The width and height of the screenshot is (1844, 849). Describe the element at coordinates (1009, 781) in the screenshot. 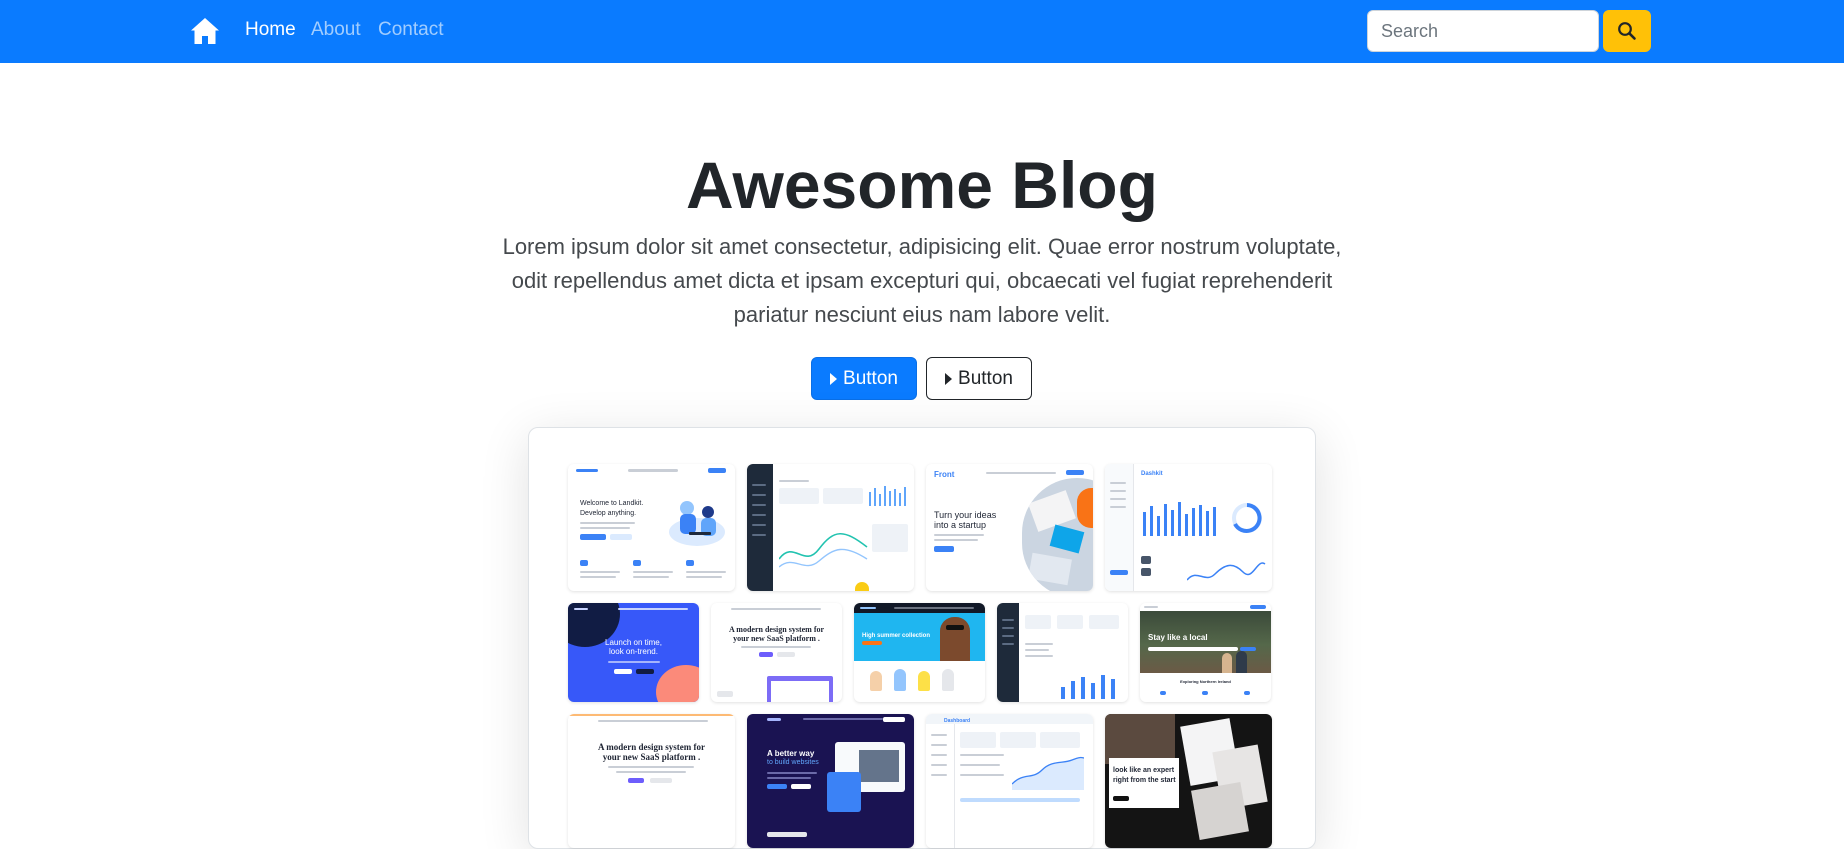

I see `thumb-admin-2: Dashboard` at that location.